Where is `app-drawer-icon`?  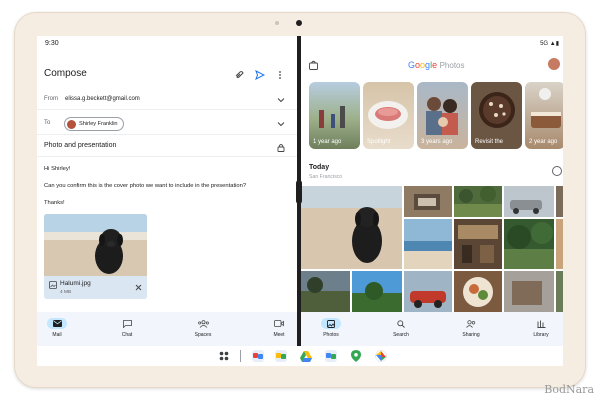 app-drawer-icon is located at coordinates (224, 356).